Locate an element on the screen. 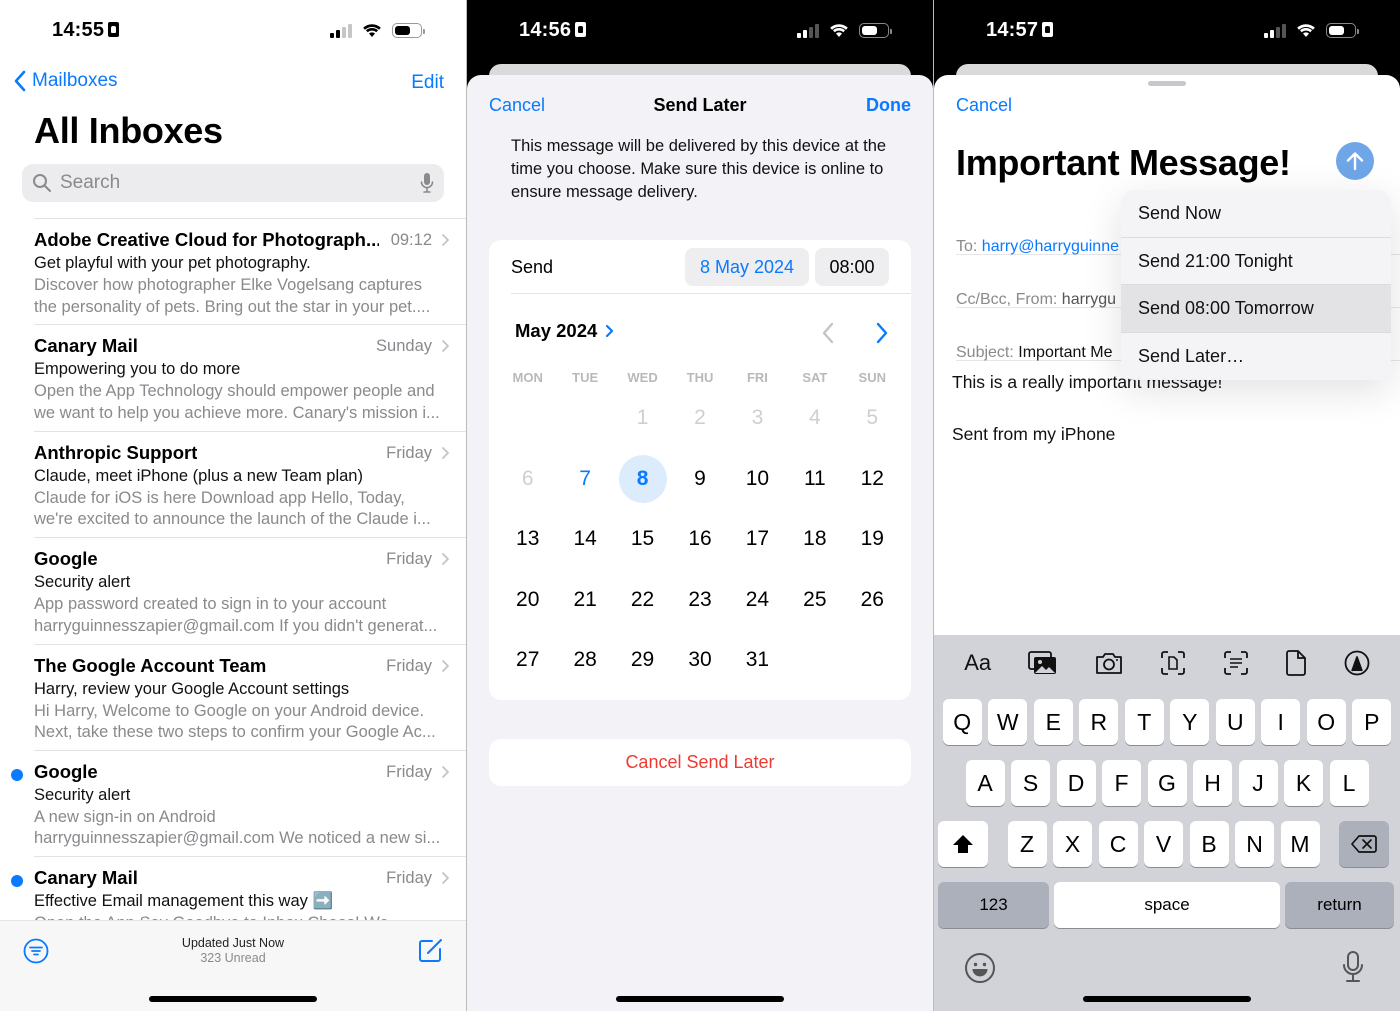  chevron-right-icon is located at coordinates (445, 240).